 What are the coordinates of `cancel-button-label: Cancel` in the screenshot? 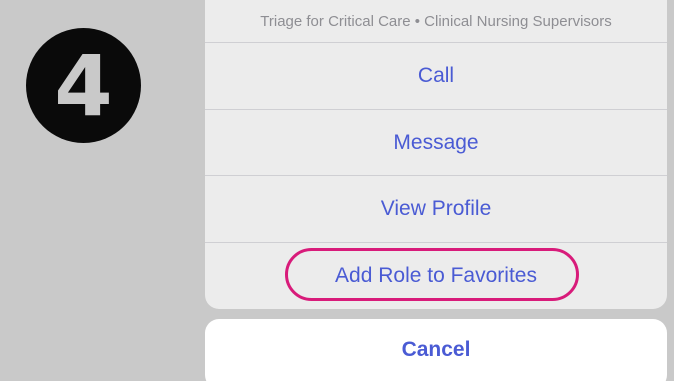 It's located at (436, 349).